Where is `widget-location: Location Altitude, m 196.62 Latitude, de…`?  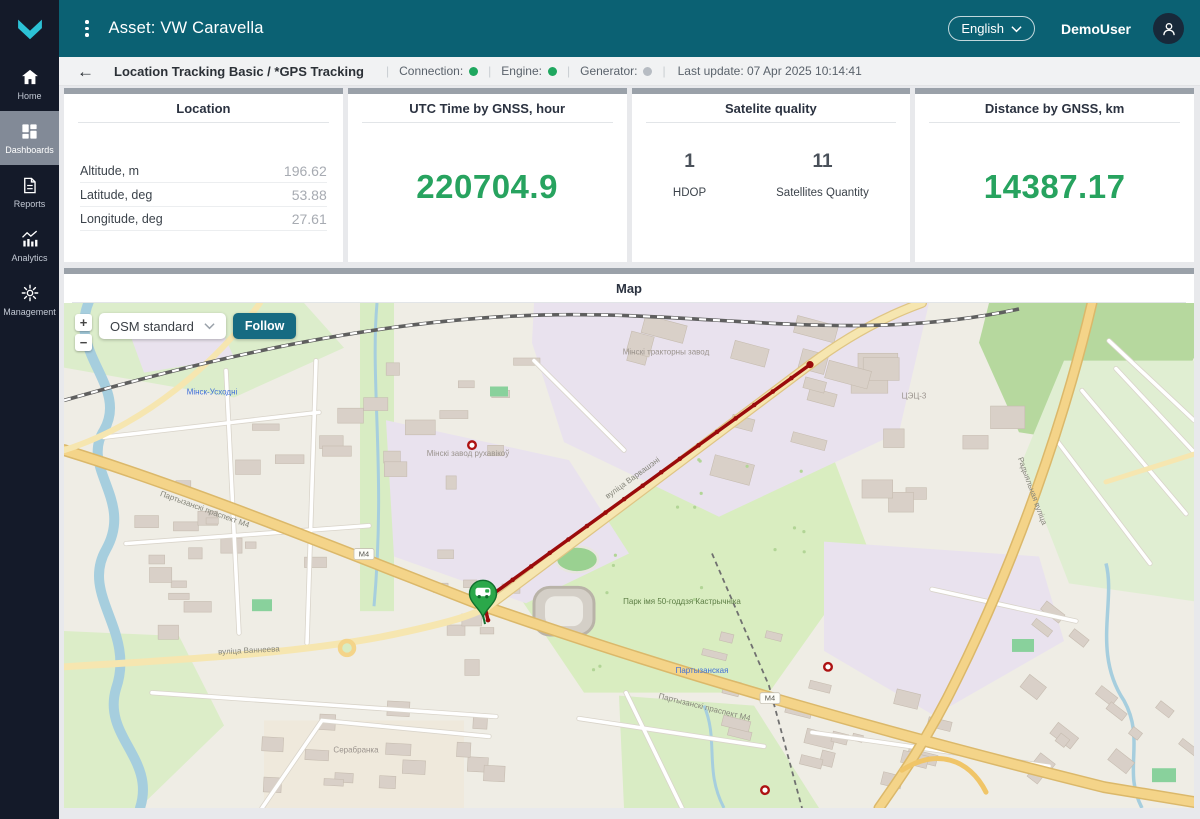 widget-location: Location Altitude, m 196.62 Latitude, de… is located at coordinates (203, 175).